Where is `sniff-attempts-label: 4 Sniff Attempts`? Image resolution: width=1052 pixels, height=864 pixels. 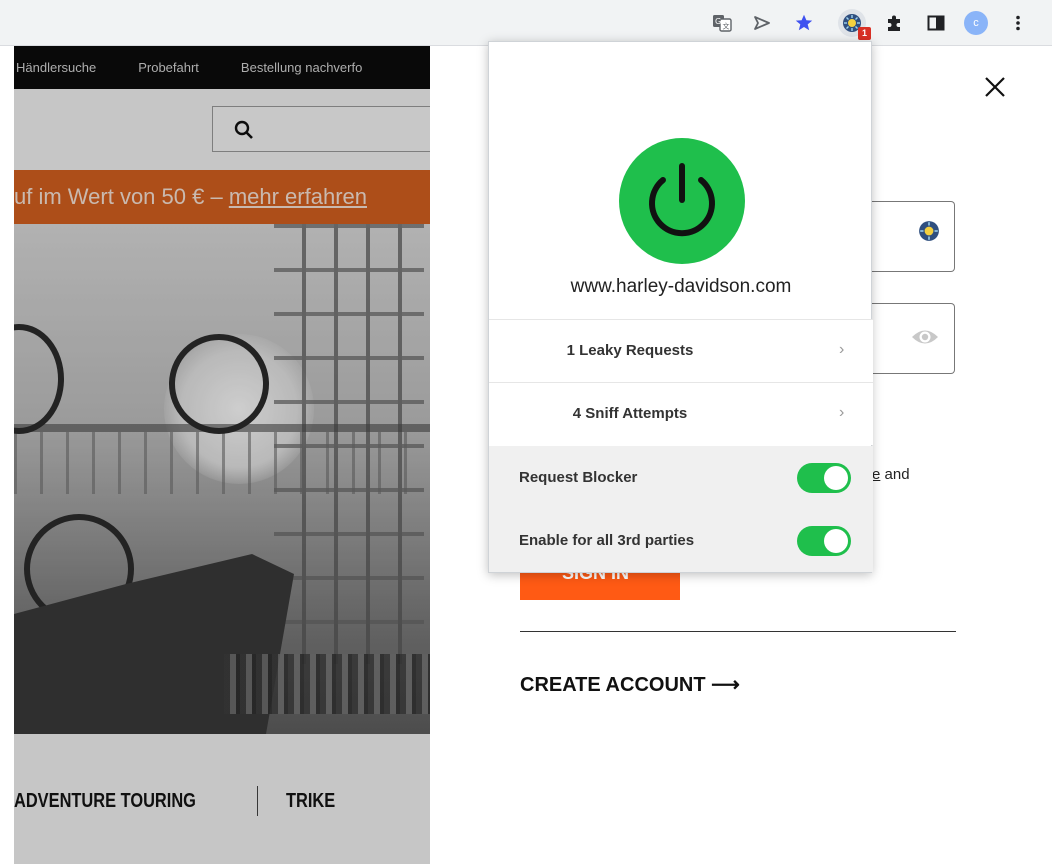
sniff-attempts-label: 4 Sniff Attempts is located at coordinates (630, 413).